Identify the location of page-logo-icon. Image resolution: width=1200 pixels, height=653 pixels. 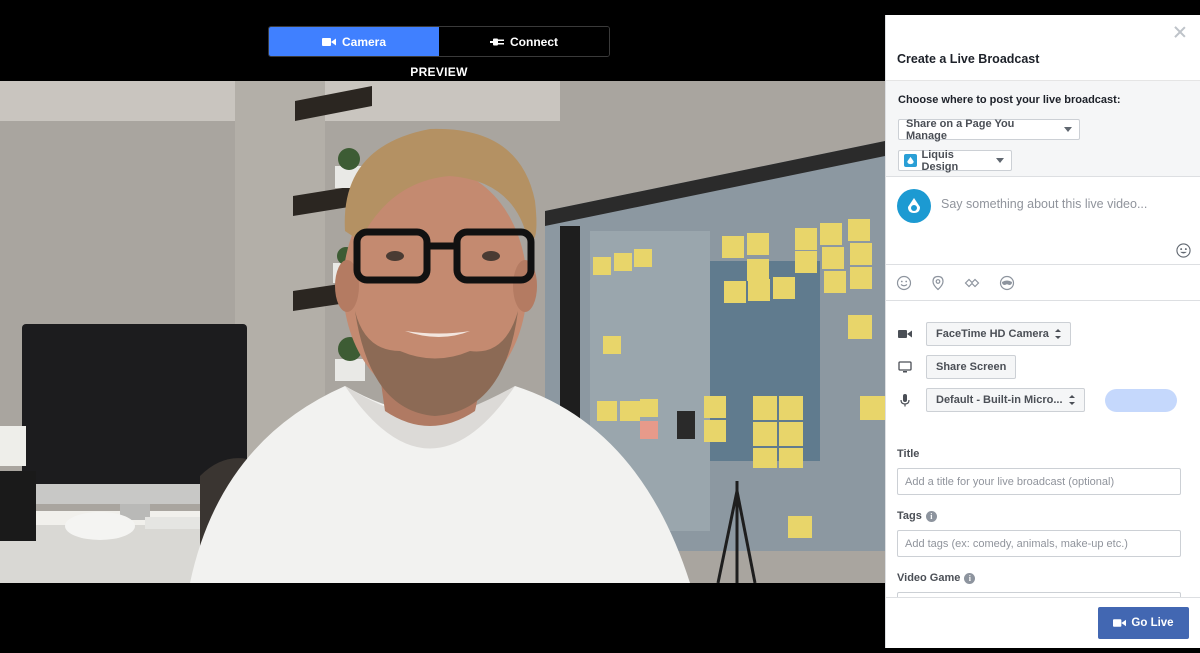
(910, 160).